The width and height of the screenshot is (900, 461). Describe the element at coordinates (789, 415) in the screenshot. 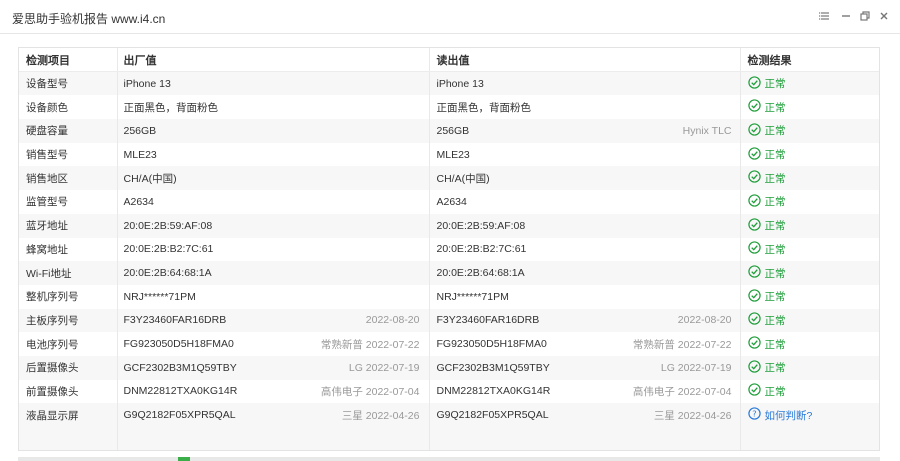

I see `how-to-judge-link: 如何判断?` at that location.